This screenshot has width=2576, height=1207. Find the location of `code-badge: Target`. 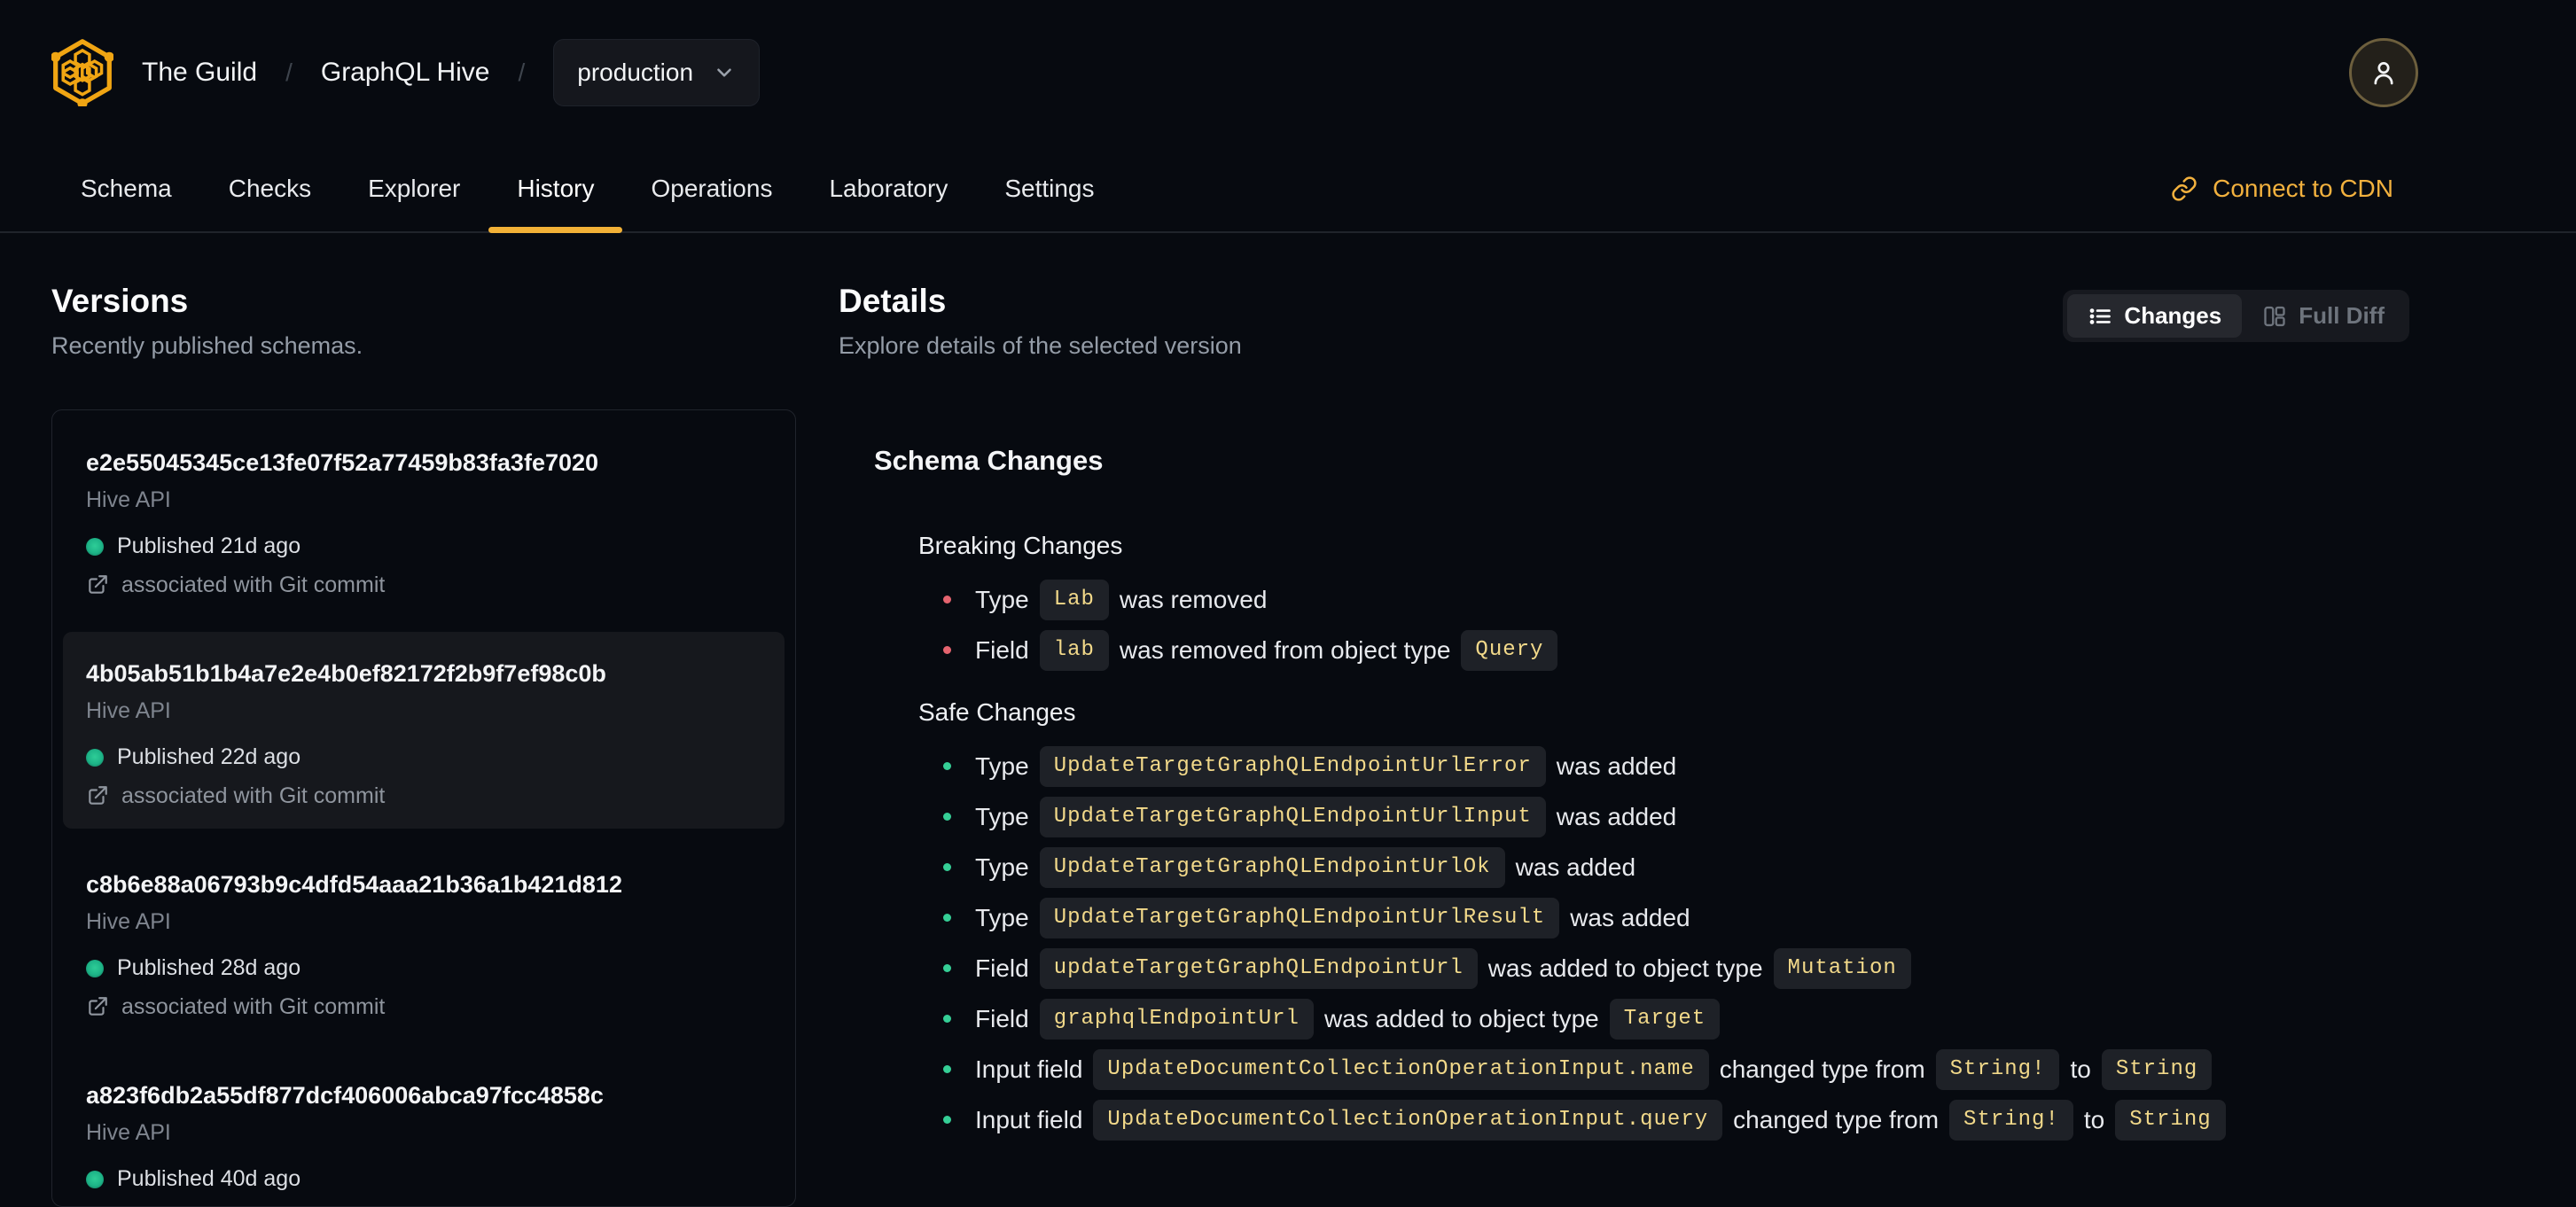

code-badge: Target is located at coordinates (1665, 1019).